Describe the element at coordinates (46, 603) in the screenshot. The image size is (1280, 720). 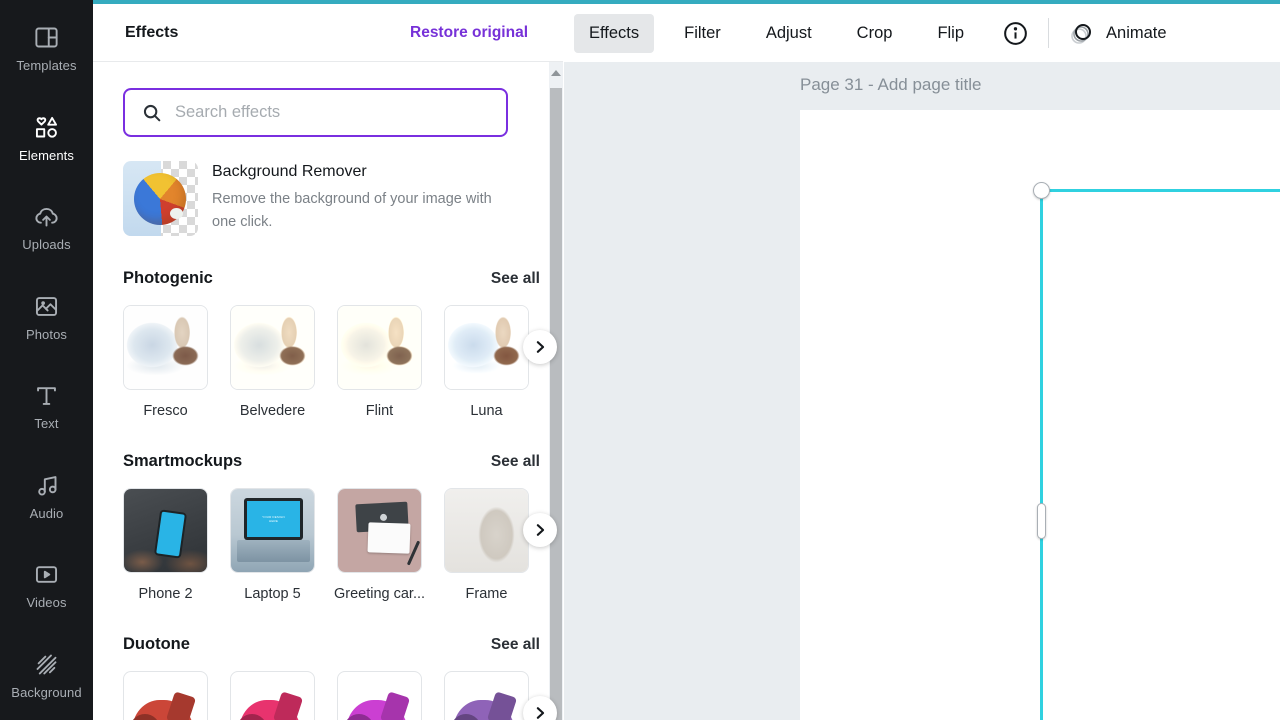
I see `sidebar-item-label: Videos` at that location.